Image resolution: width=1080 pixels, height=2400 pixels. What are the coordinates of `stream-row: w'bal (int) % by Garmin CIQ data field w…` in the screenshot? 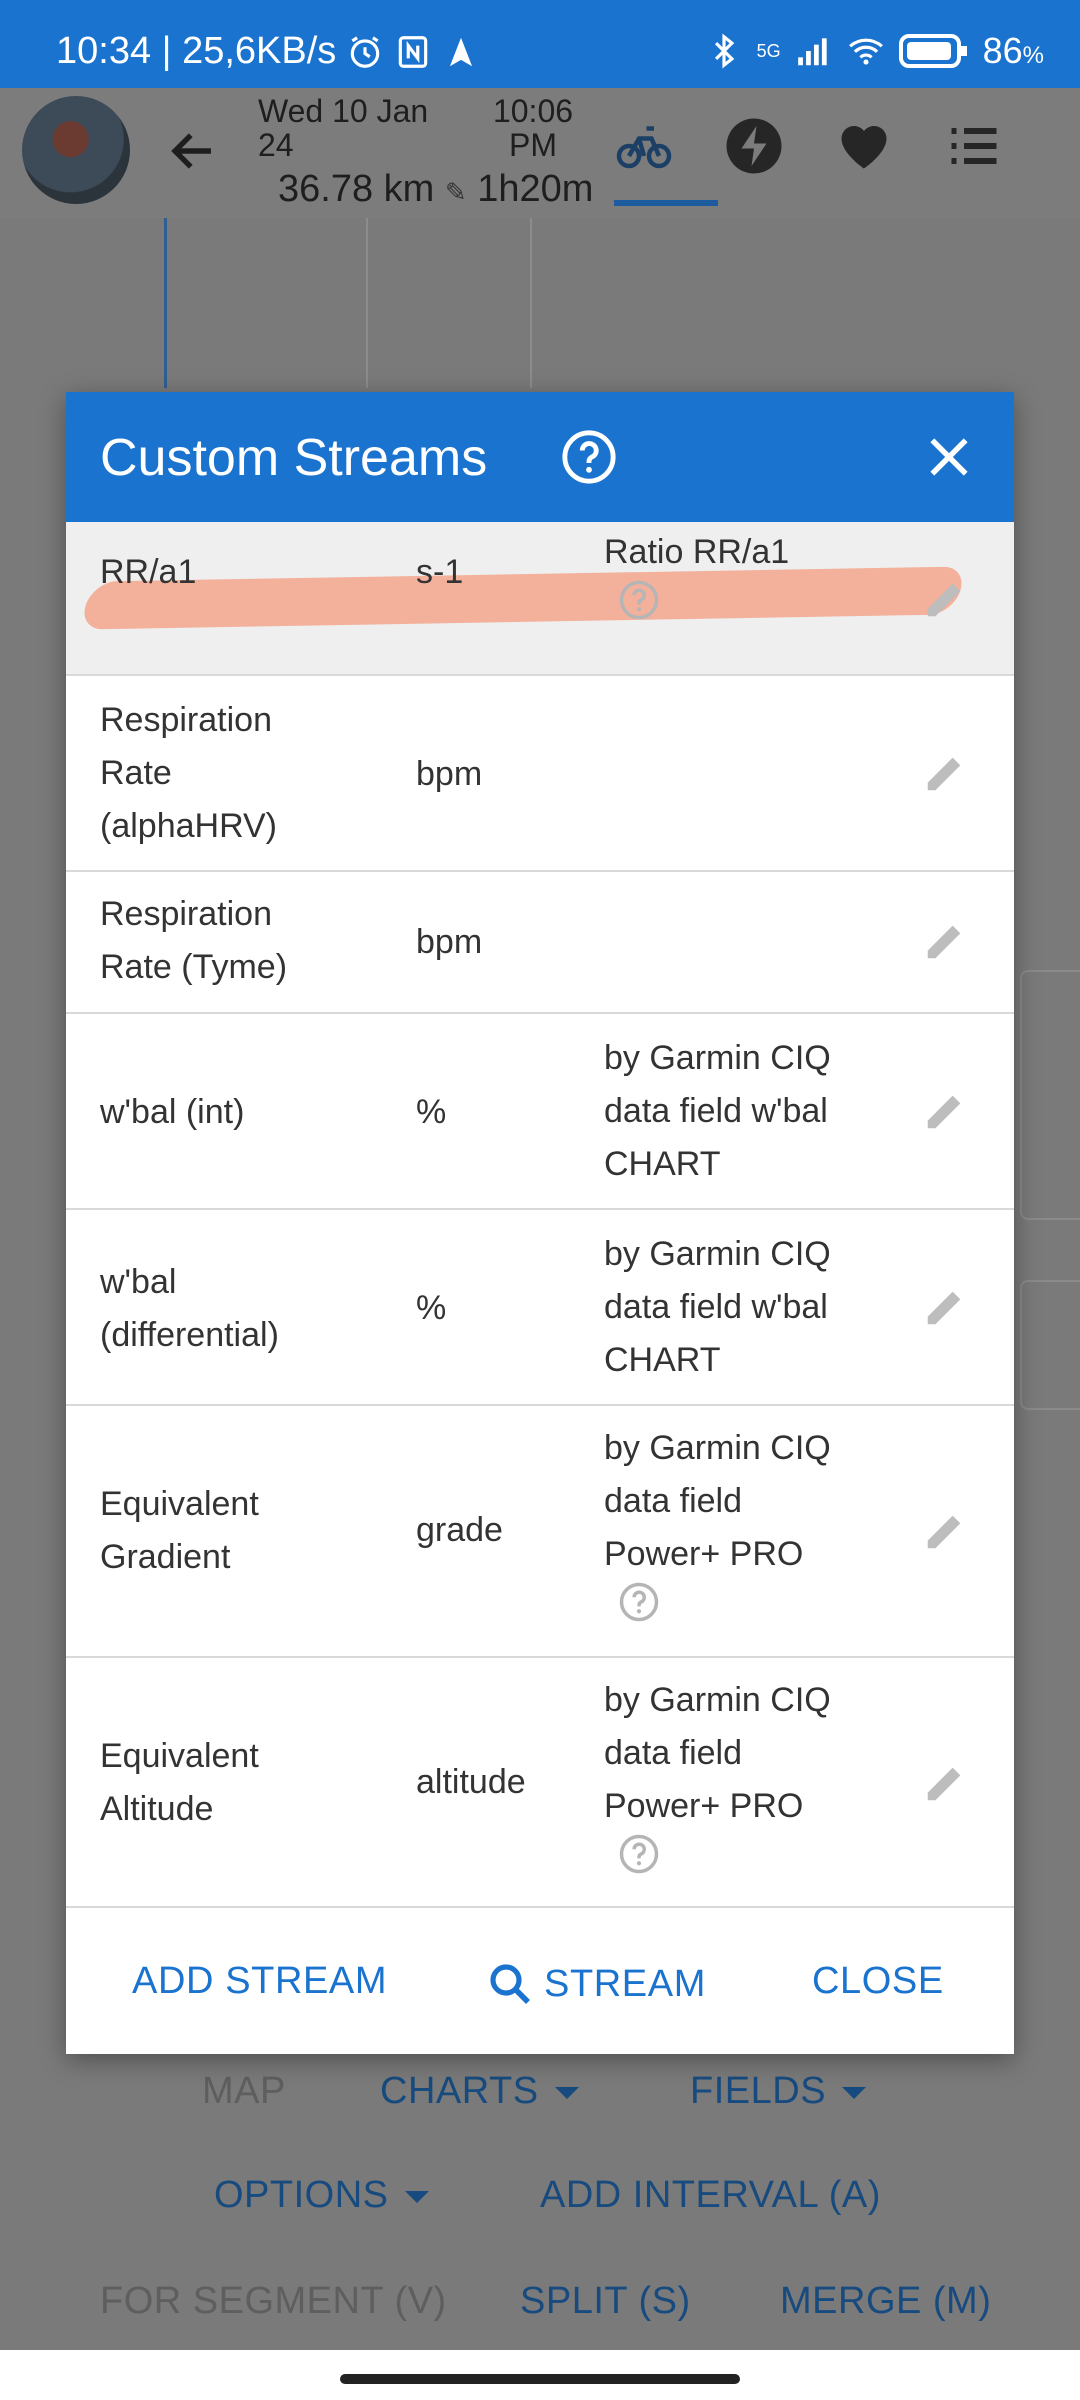 It's located at (540, 1112).